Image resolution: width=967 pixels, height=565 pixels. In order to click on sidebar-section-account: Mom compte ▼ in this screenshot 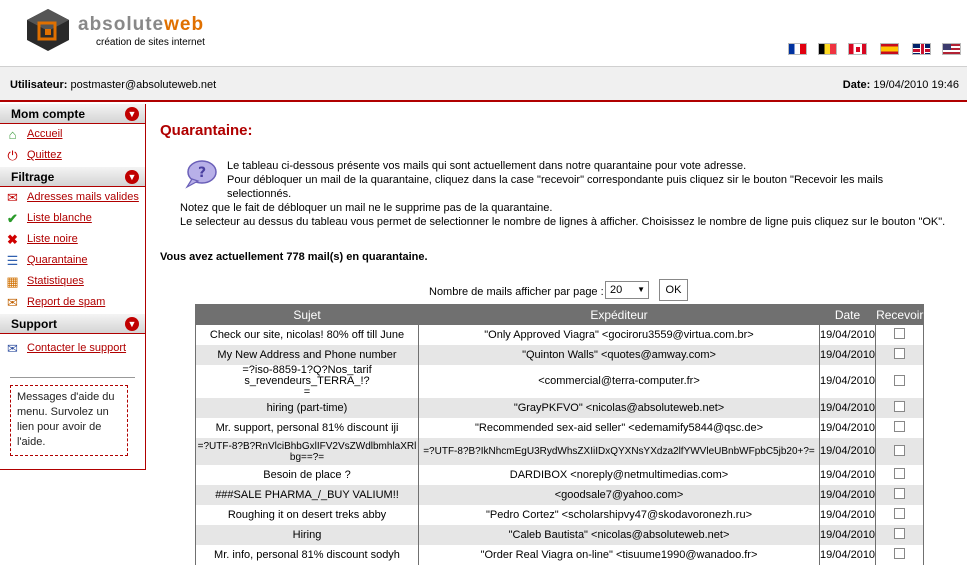, I will do `click(72, 114)`.